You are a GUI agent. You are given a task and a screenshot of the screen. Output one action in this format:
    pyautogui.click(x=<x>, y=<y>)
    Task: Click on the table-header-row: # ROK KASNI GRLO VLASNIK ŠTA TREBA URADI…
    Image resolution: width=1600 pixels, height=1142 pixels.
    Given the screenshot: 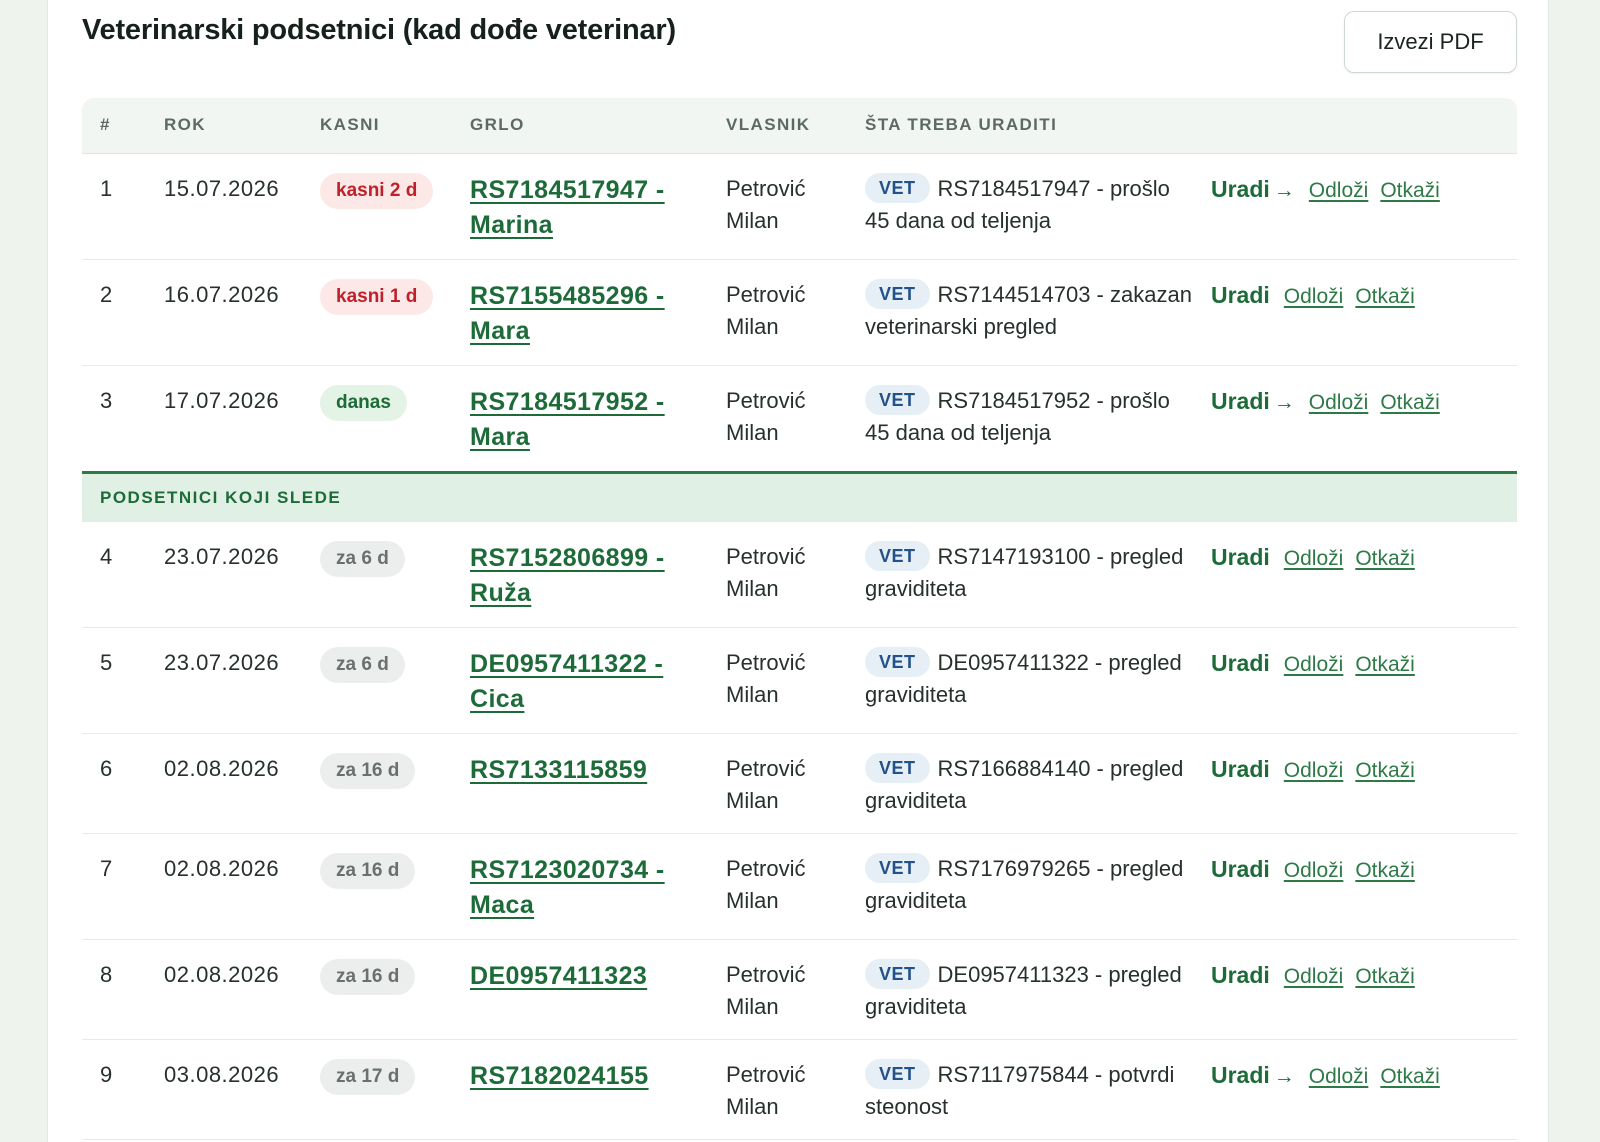 What is the action you would take?
    pyautogui.click(x=799, y=126)
    